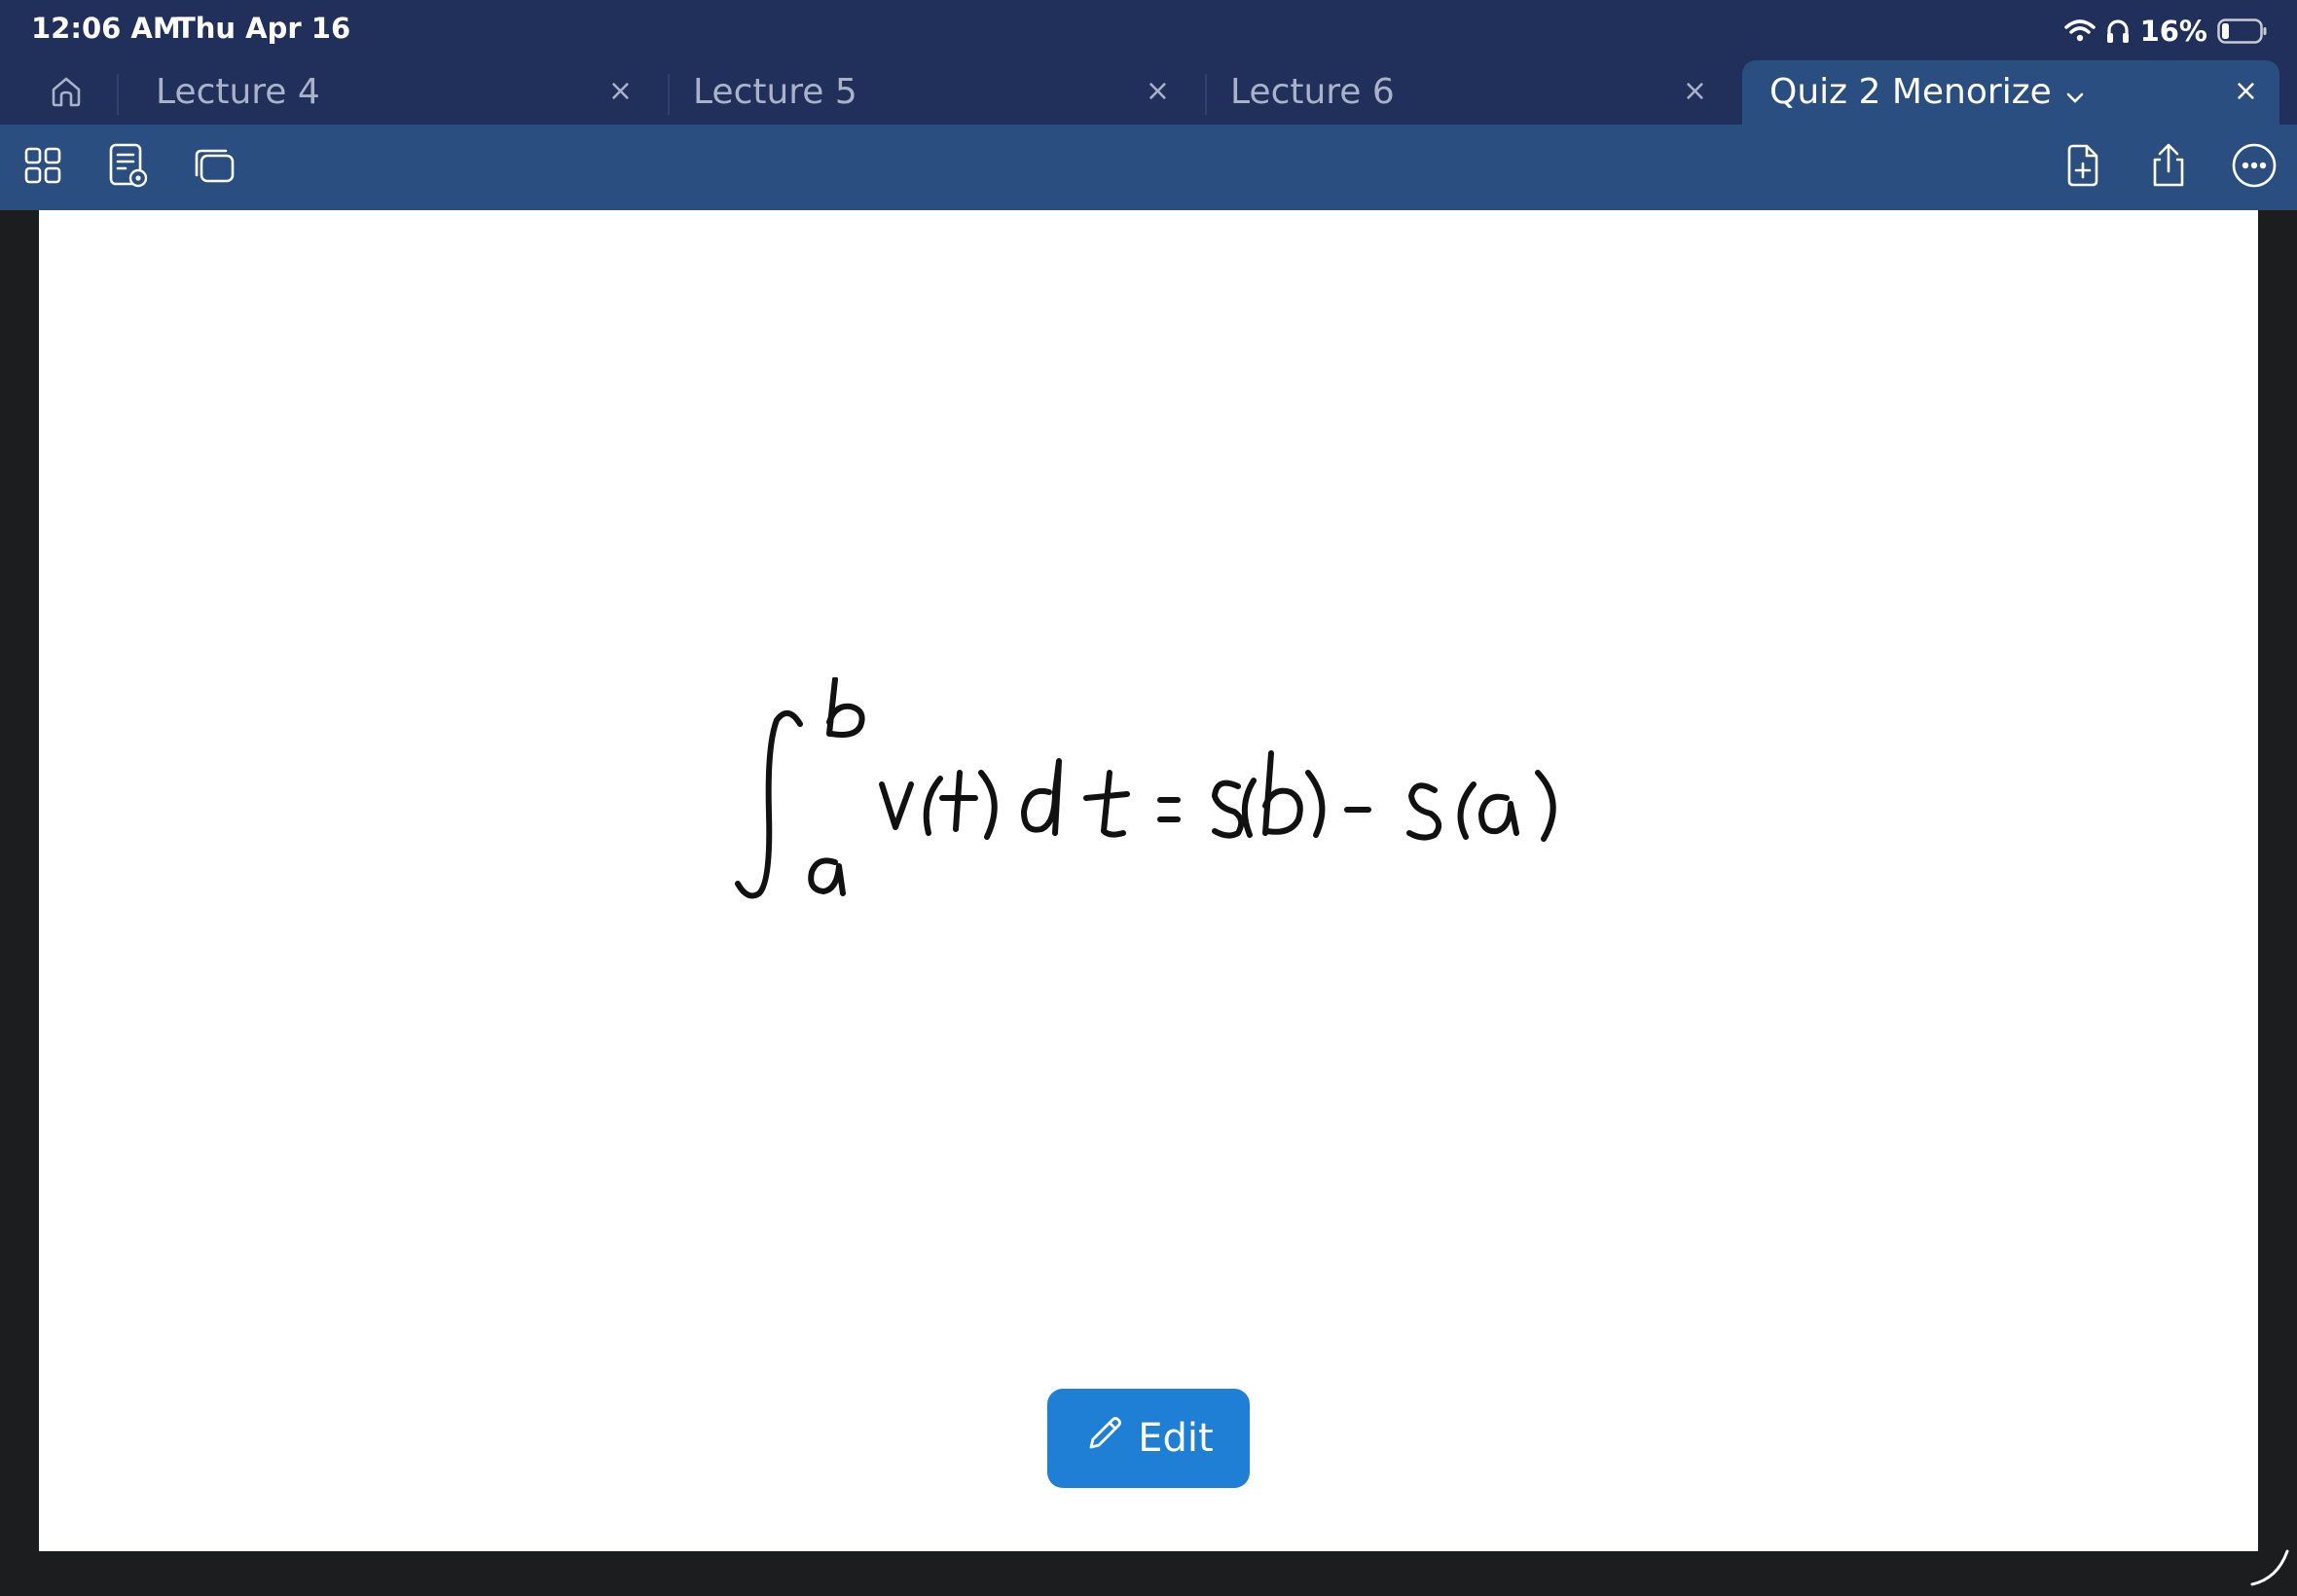 The width and height of the screenshot is (2297, 1596). Describe the element at coordinates (929, 92) in the screenshot. I see `tab-lecture-5: Lecture 5 ×` at that location.